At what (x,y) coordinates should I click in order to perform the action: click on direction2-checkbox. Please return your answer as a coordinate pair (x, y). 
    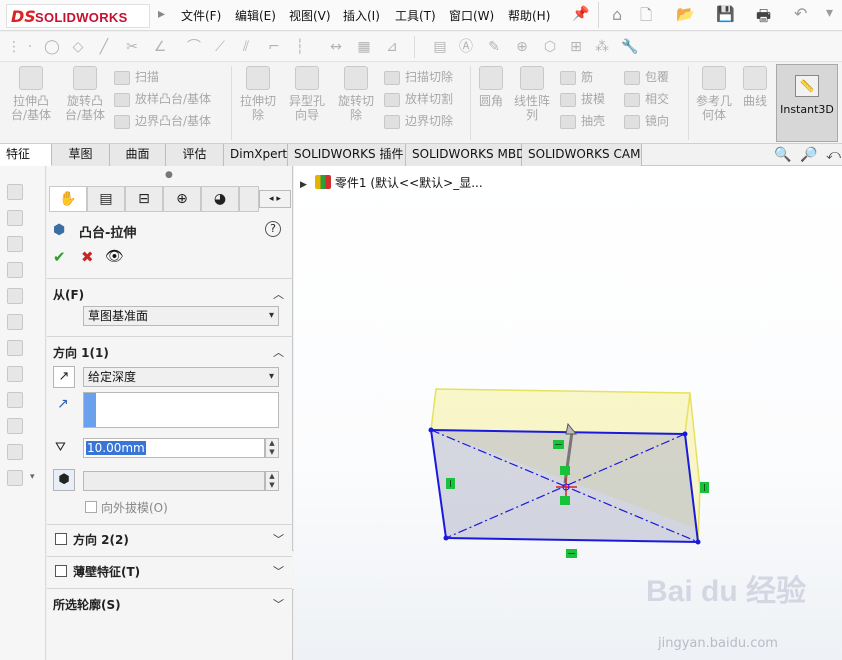
    Looking at the image, I should click on (61, 539).